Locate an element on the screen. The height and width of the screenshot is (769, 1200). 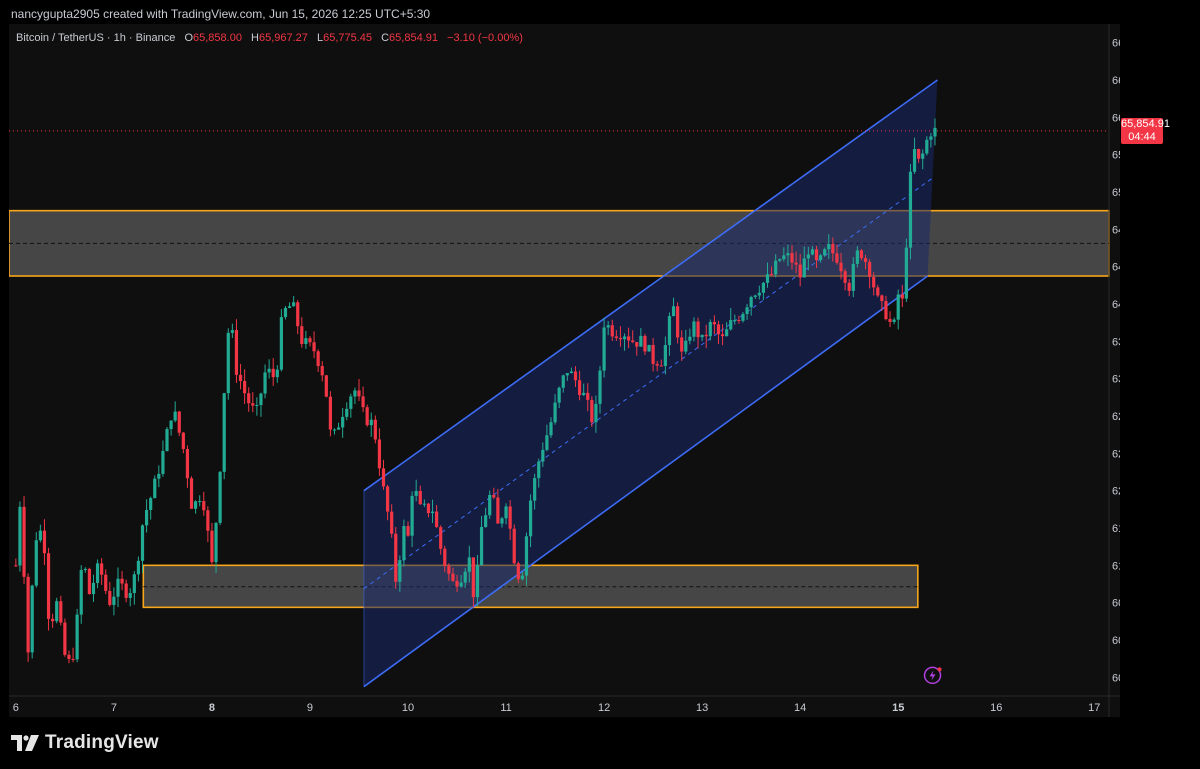
x-tick-label: 16 is located at coordinates (996, 708).